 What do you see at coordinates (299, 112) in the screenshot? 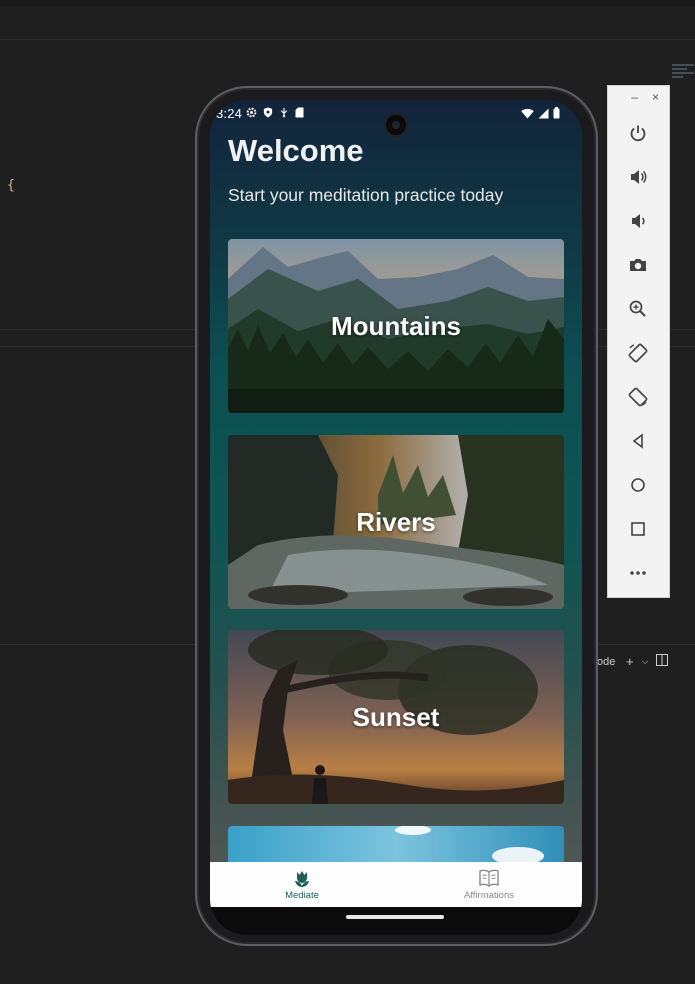
I see `sd-card-icon` at bounding box center [299, 112].